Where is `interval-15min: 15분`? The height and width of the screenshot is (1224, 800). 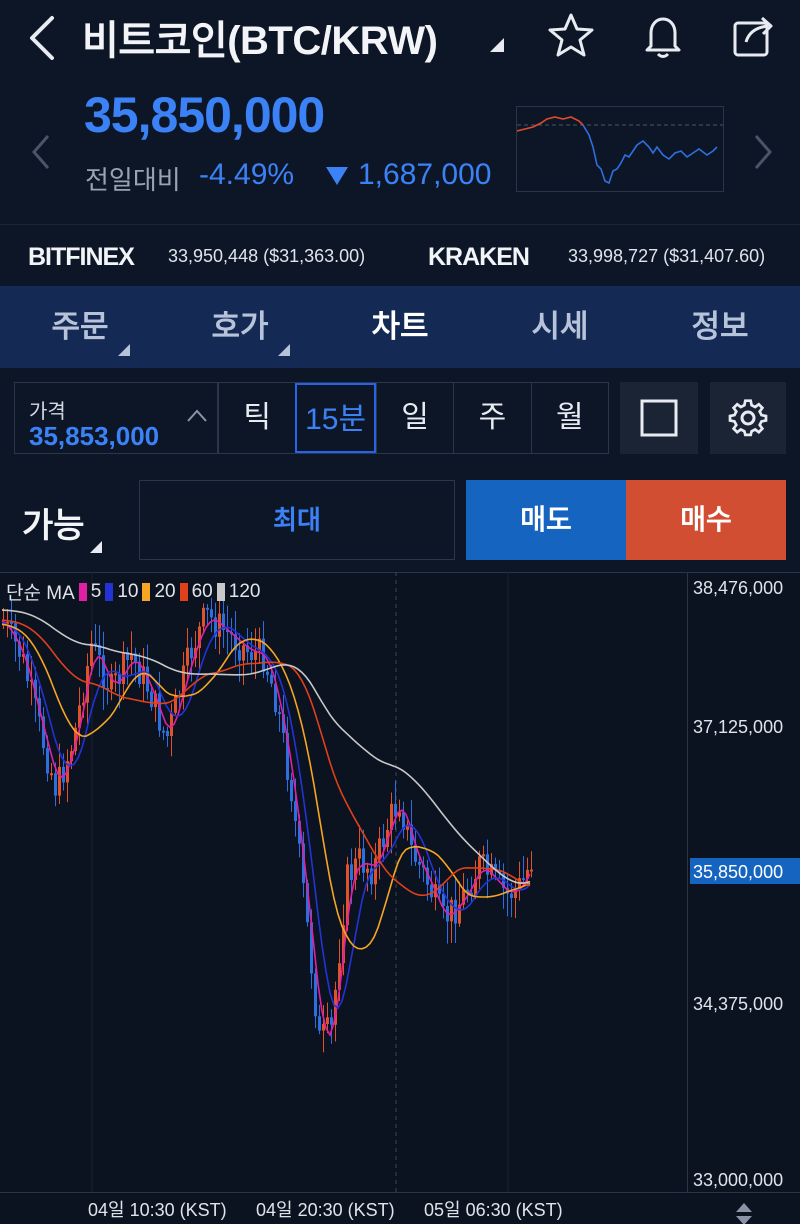
interval-15min: 15분 is located at coordinates (335, 418).